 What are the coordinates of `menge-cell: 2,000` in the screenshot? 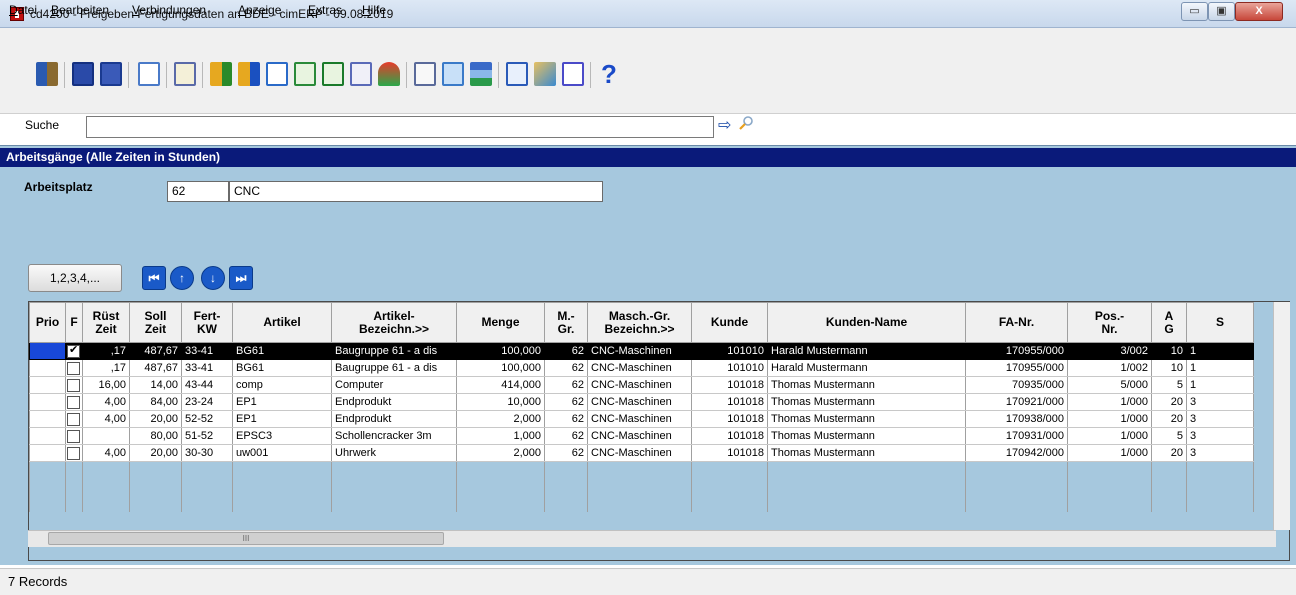 It's located at (500, 453).